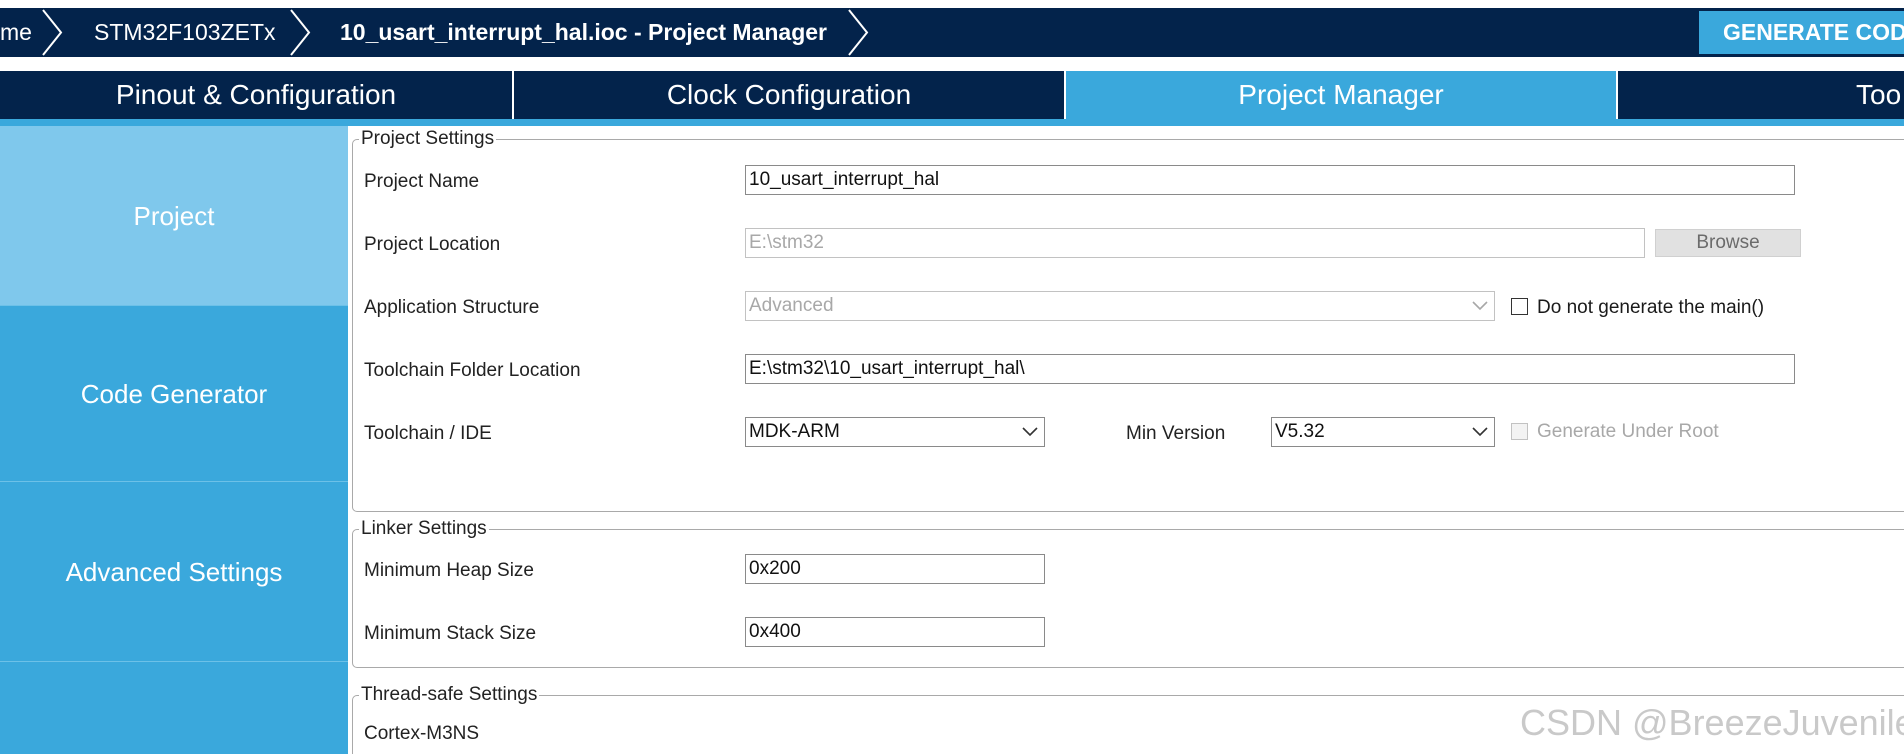 This screenshot has width=1904, height=754. I want to click on project-location-input: E:\stm32, so click(1195, 243).